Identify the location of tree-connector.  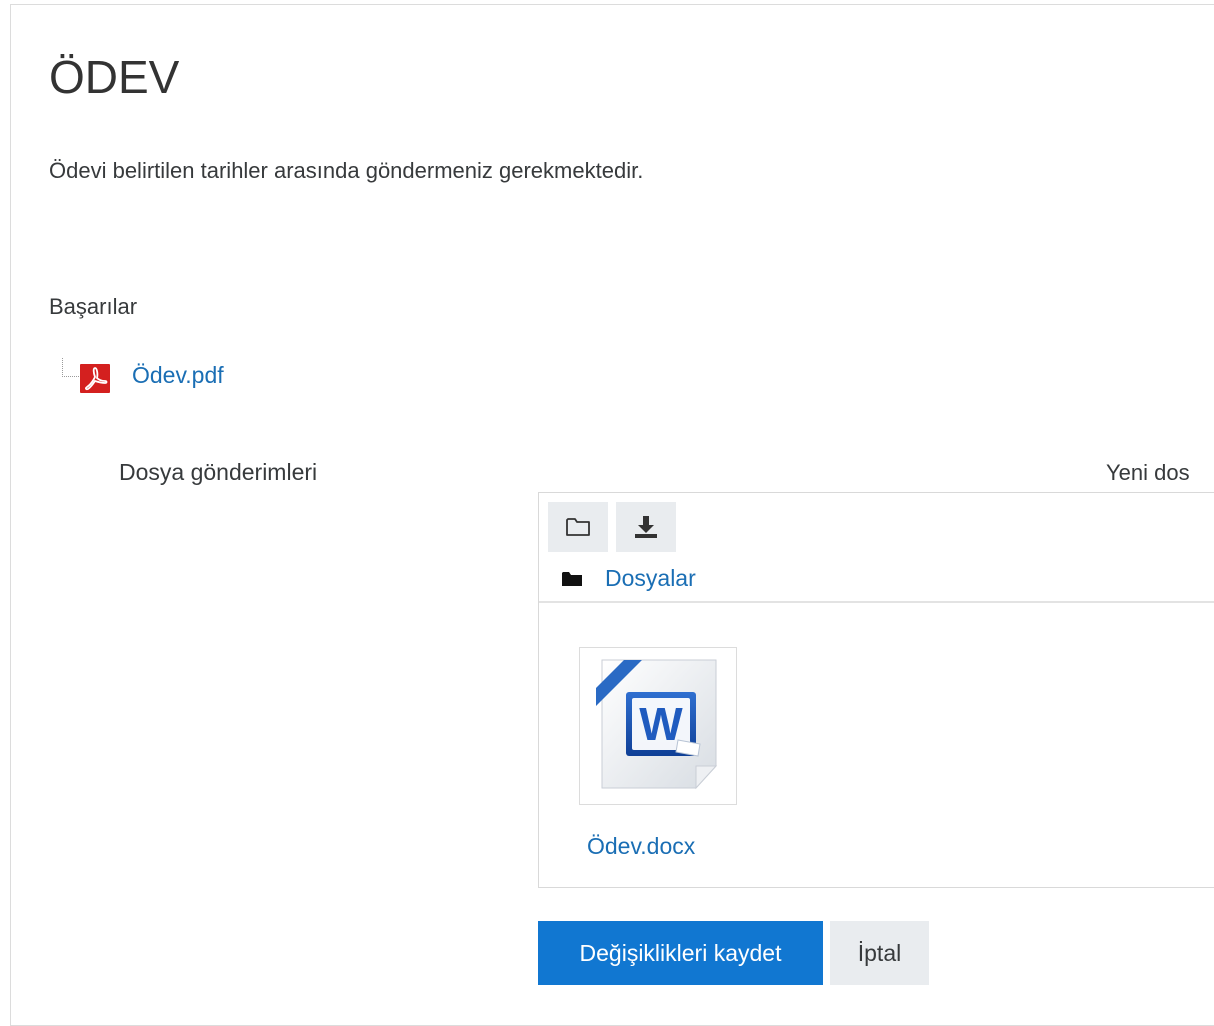
(71, 367).